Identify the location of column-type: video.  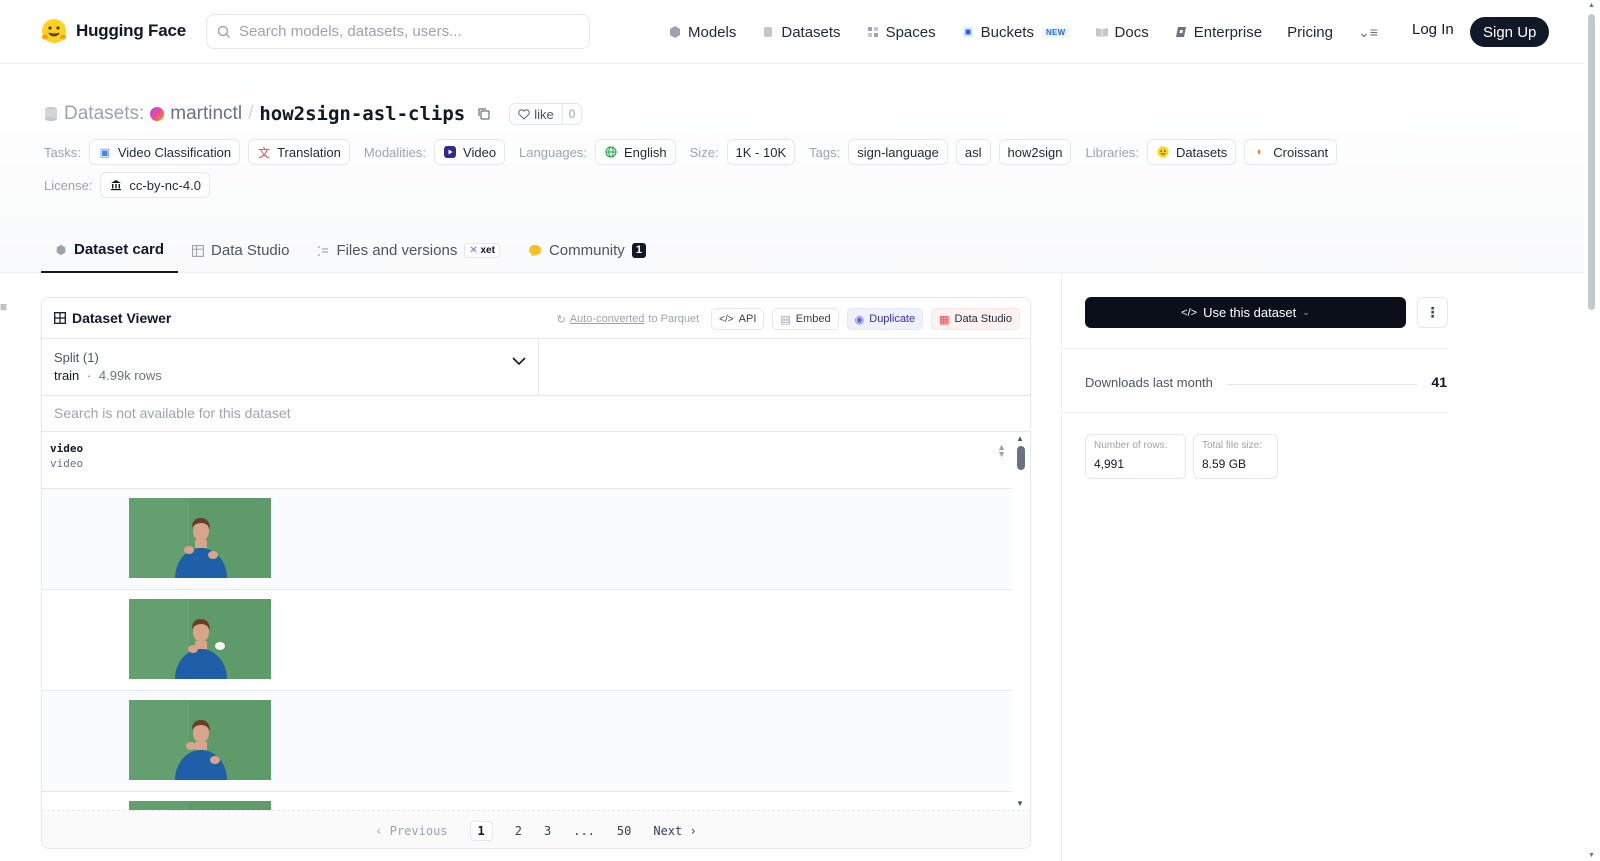
(67, 463).